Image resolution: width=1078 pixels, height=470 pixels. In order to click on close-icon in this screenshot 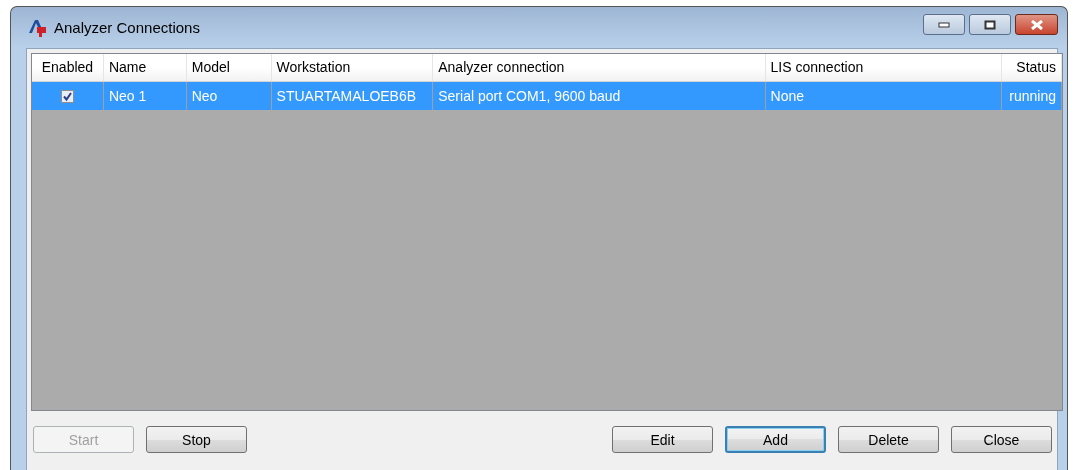, I will do `click(1036, 24)`.